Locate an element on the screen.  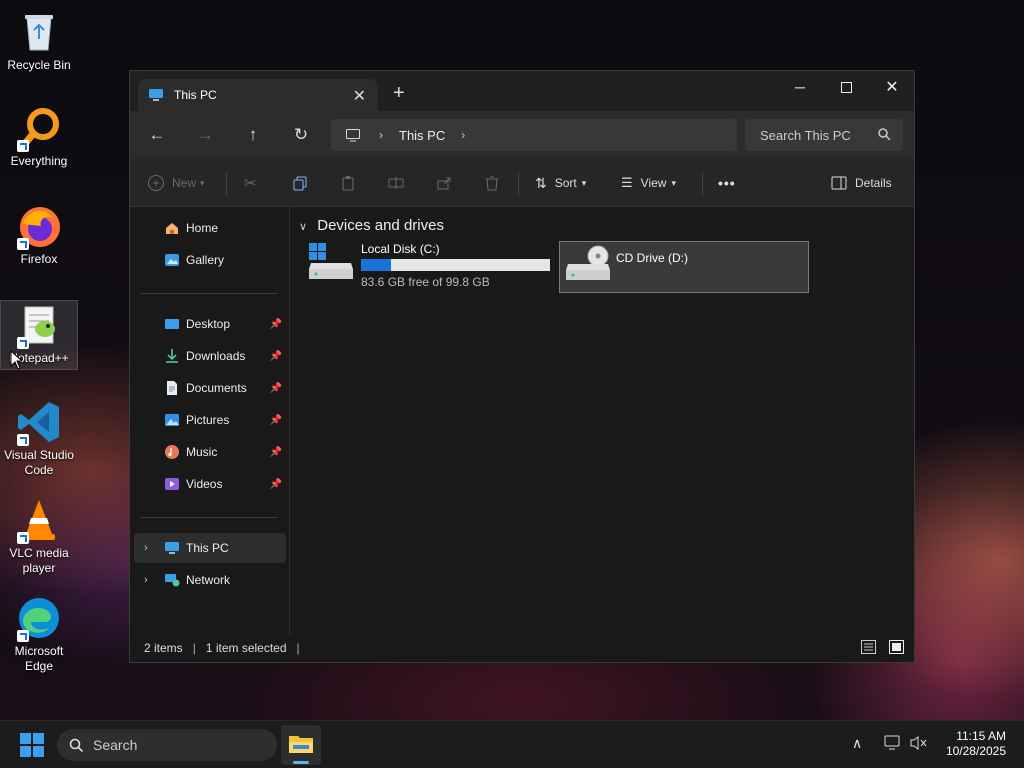
details-pane-icon is located at coordinates (839, 183).